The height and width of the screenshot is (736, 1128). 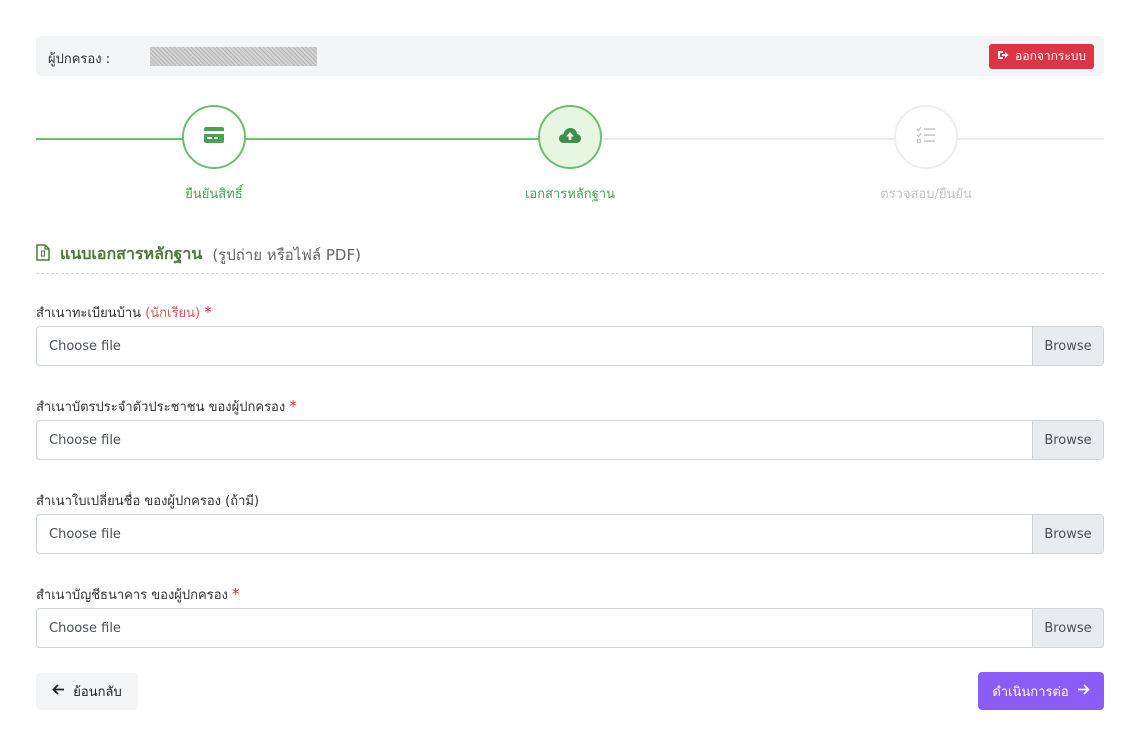 I want to click on section-title: แนบเอกสารหลักฐาน (รูปถ่าย หรือไฟล์ PDF), so click(x=198, y=254).